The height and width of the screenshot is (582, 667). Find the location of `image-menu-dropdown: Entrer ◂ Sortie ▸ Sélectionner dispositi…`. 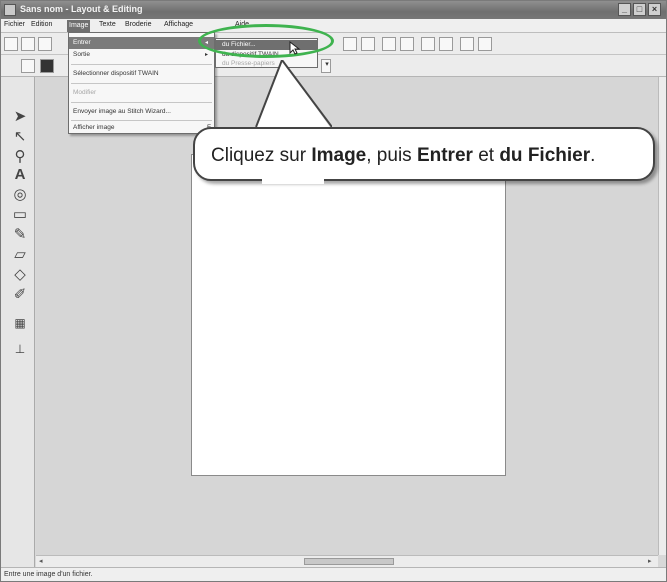

image-menu-dropdown: Entrer ◂ Sortie ▸ Sélectionner dispositi… is located at coordinates (141, 83).